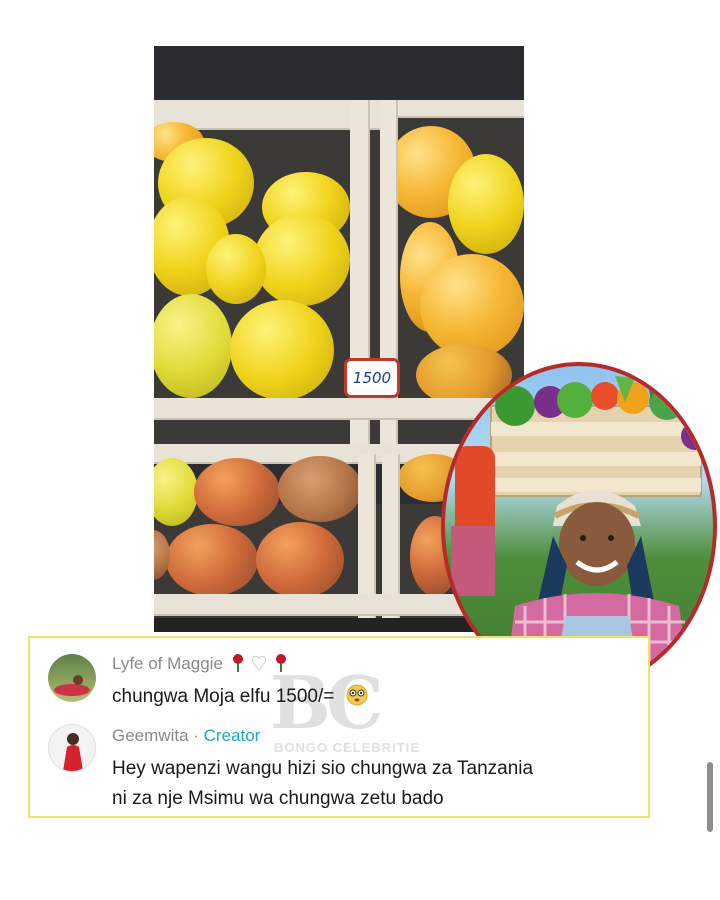  I want to click on comment-username: Geemwita · Creator, so click(186, 736).